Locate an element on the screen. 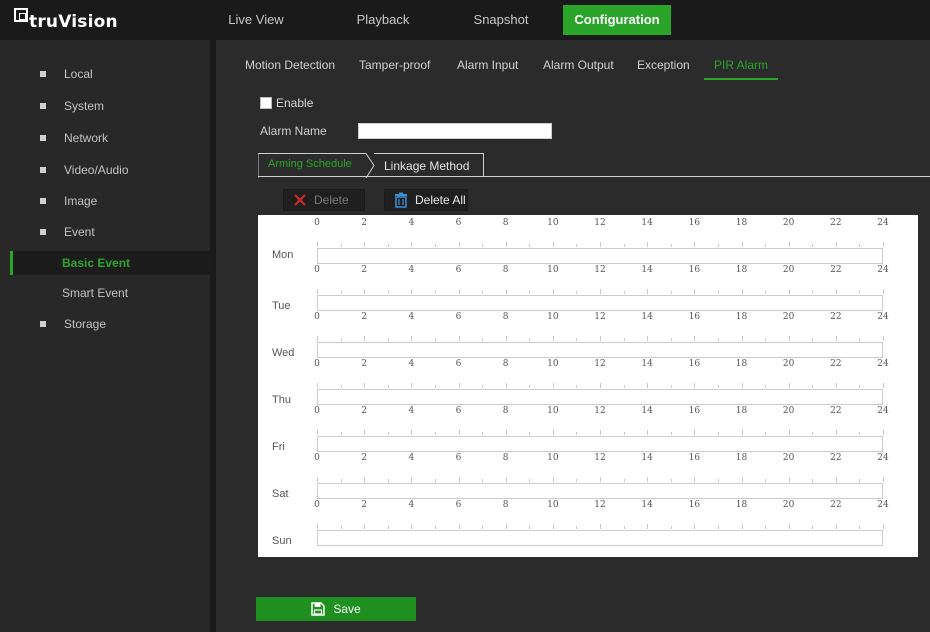 The height and width of the screenshot is (632, 930). sidebar-item-video-audio: Video/Audio is located at coordinates (110, 170).